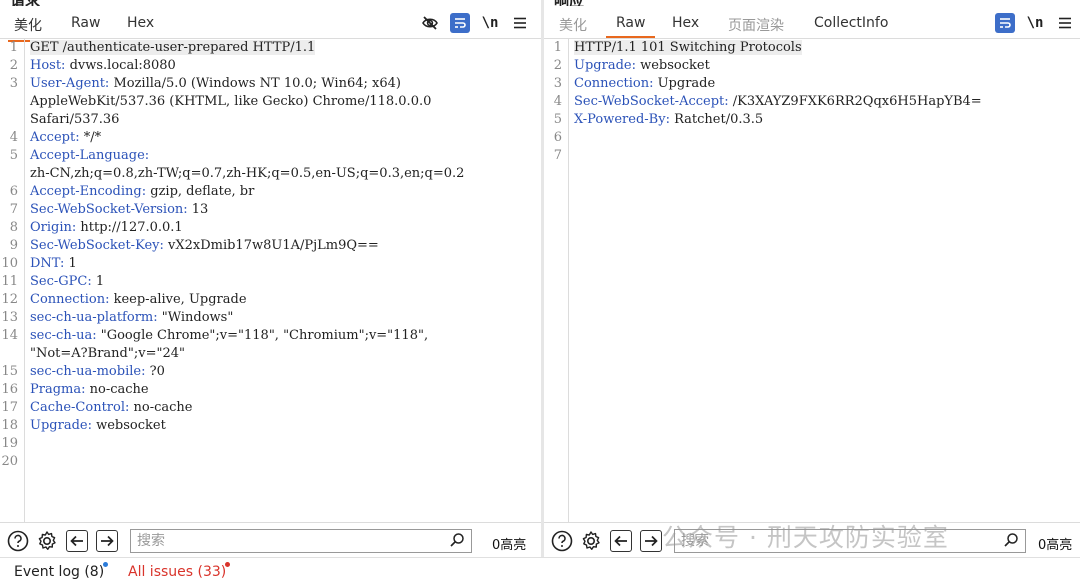 This screenshot has width=1080, height=580. What do you see at coordinates (270, 120) in the screenshot?
I see `code-line: Safari/537.36` at bounding box center [270, 120].